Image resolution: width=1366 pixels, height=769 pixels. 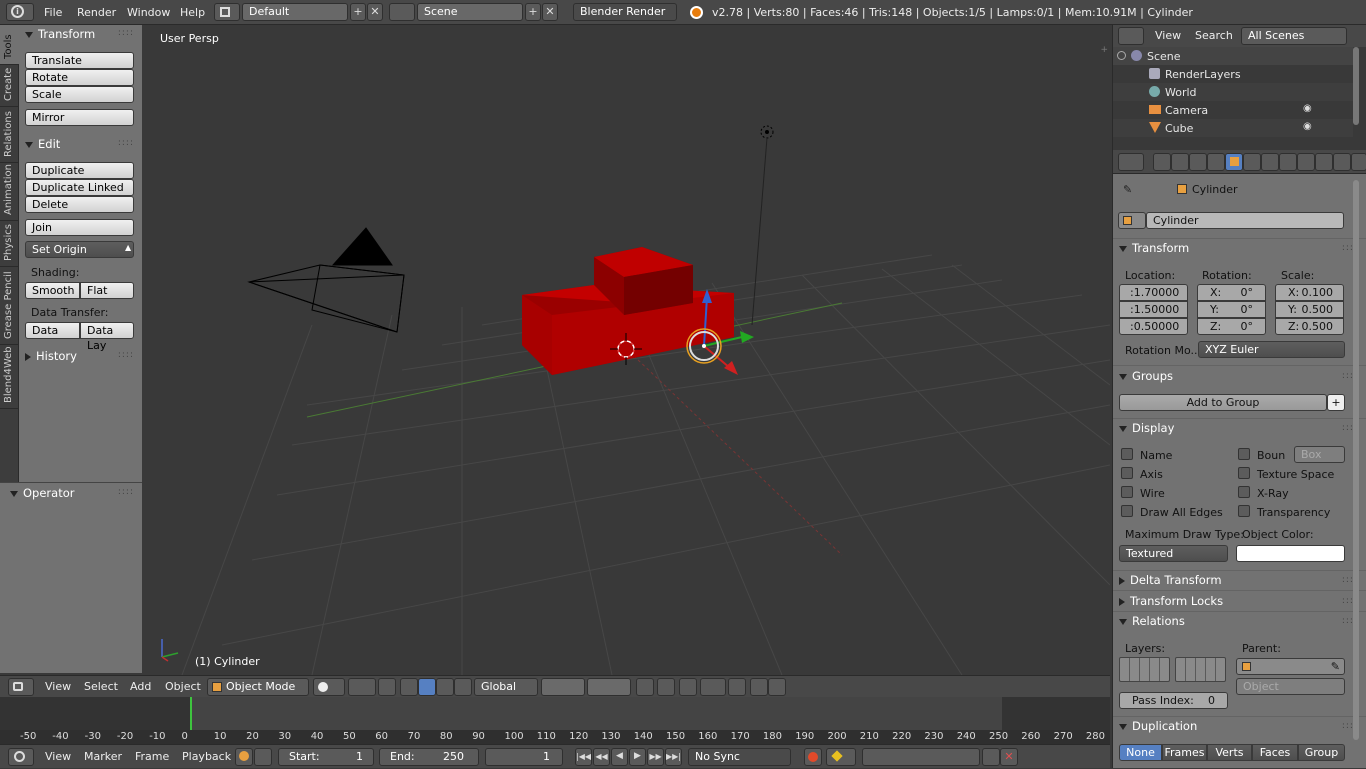 I want to click on manipulator-toggle, so click(x=387, y=687).